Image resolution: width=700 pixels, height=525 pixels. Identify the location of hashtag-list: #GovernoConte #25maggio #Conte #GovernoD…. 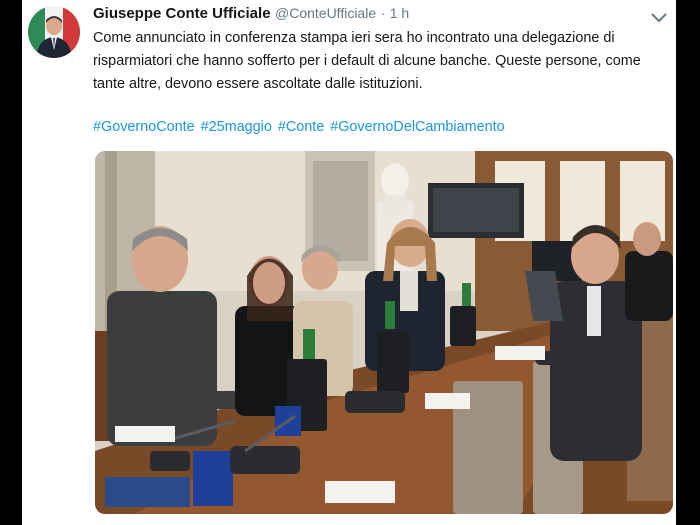
(300, 127).